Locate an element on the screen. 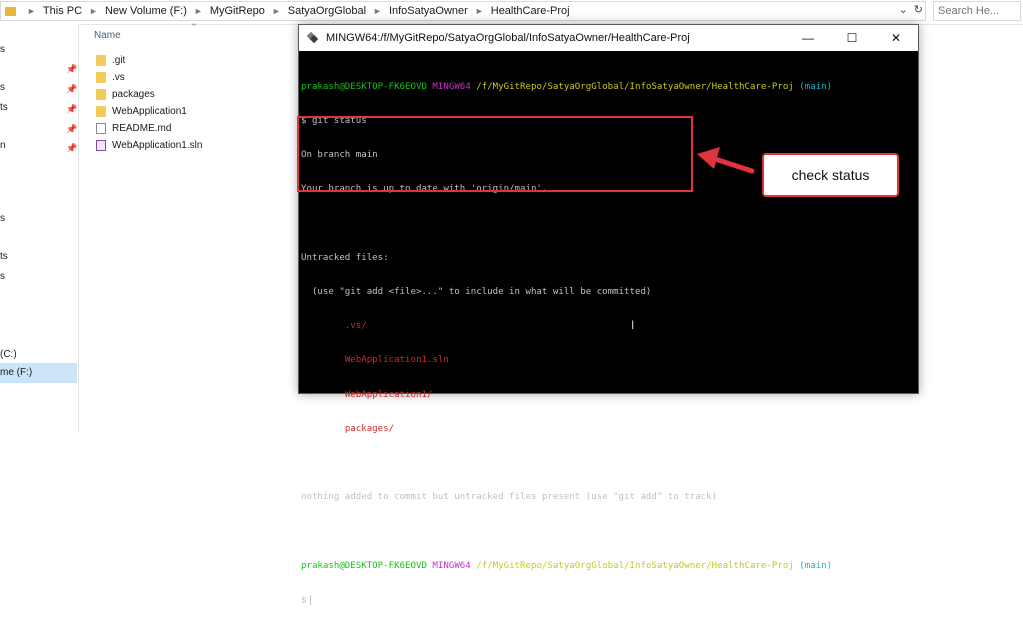  file-item-readme: README.md is located at coordinates (133, 128).